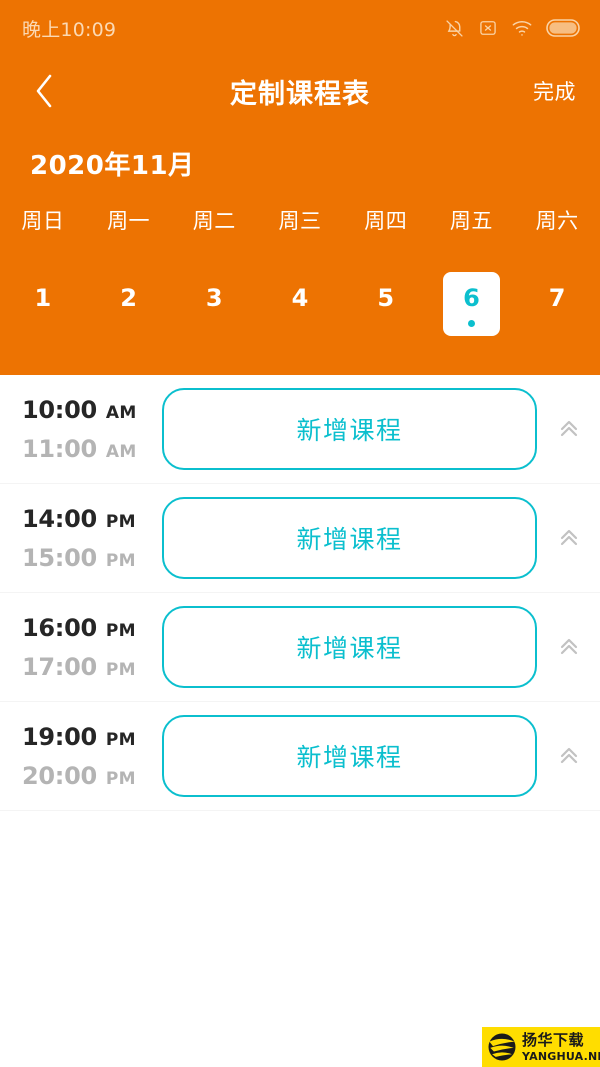 This screenshot has height=1067, width=600. What do you see at coordinates (471, 297) in the screenshot?
I see `day-number: 6` at bounding box center [471, 297].